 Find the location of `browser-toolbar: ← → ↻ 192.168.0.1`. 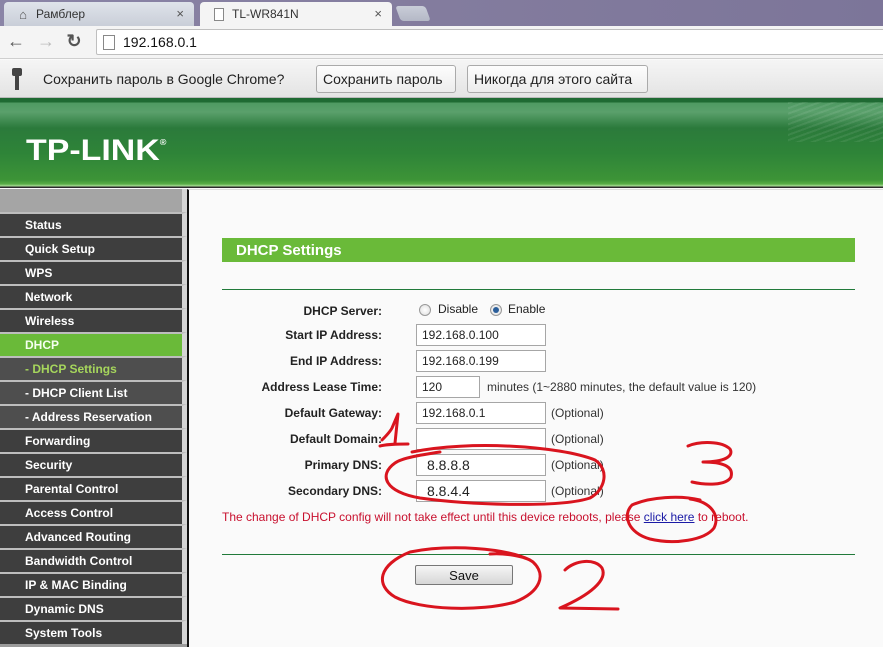

browser-toolbar: ← → ↻ 192.168.0.1 is located at coordinates (441, 42).